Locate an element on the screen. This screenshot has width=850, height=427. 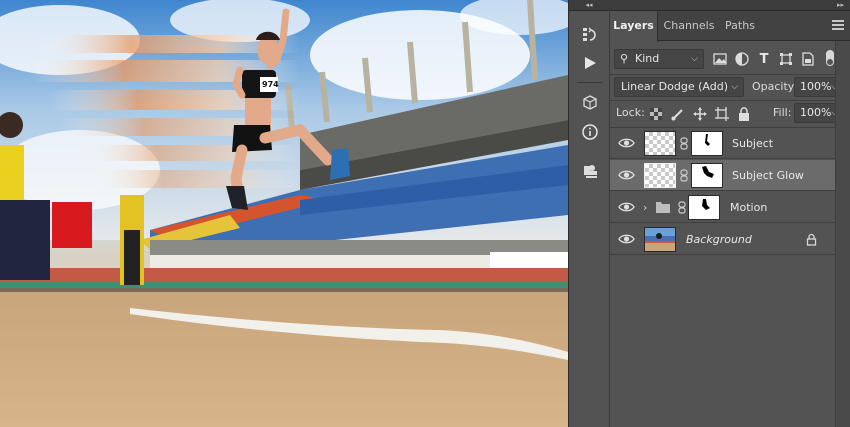
lock-all-icon is located at coordinates (744, 114).